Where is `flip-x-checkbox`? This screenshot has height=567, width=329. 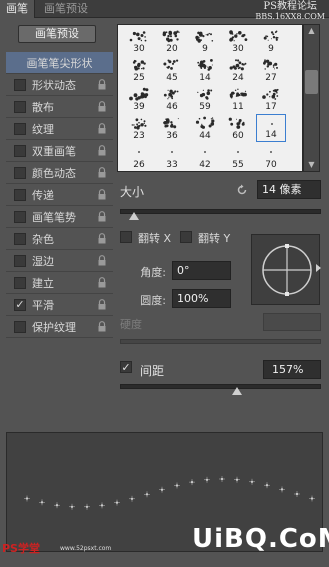
flip-x-checkbox is located at coordinates (126, 237).